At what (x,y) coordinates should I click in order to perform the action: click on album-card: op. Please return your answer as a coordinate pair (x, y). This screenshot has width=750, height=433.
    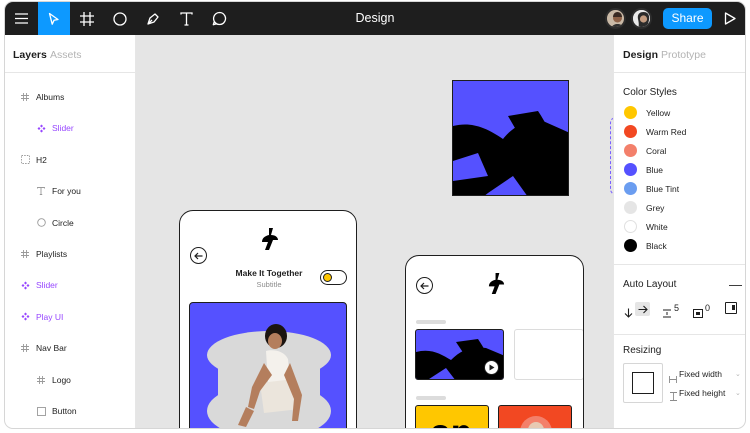
    Looking at the image, I should click on (452, 416).